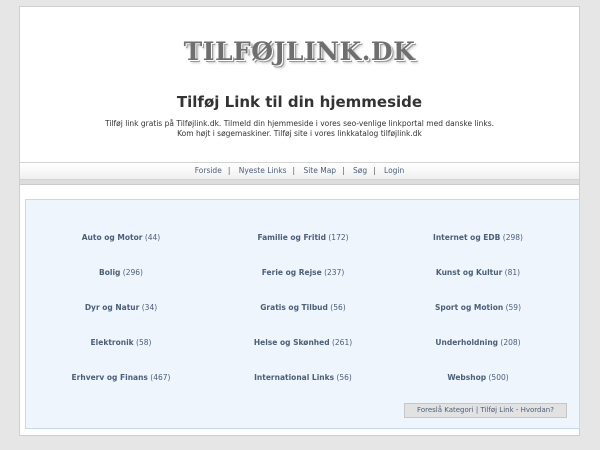 This screenshot has height=450, width=600. What do you see at coordinates (445, 410) in the screenshot?
I see `suggest-category-link: Foreslå Kategori` at bounding box center [445, 410].